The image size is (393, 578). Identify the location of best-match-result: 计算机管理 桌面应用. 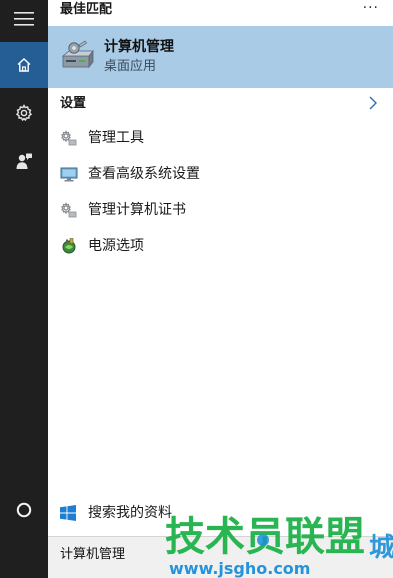
(220, 57).